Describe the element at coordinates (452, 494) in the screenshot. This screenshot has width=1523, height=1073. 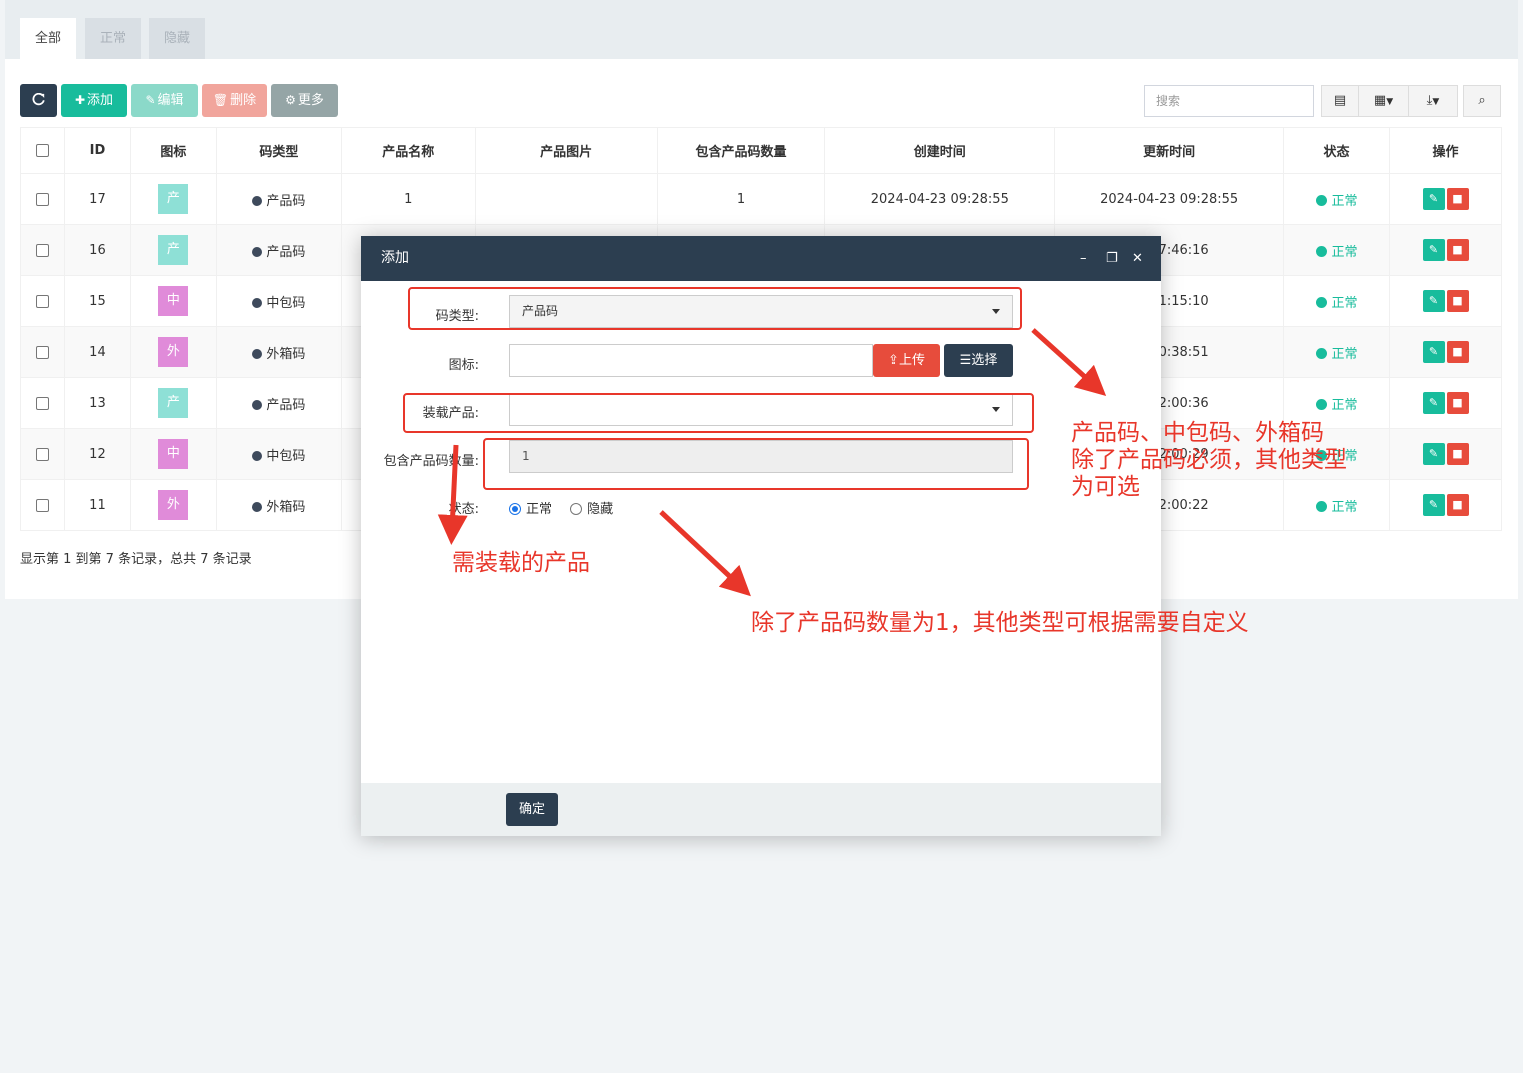
I see `arrow-to-note2` at that location.